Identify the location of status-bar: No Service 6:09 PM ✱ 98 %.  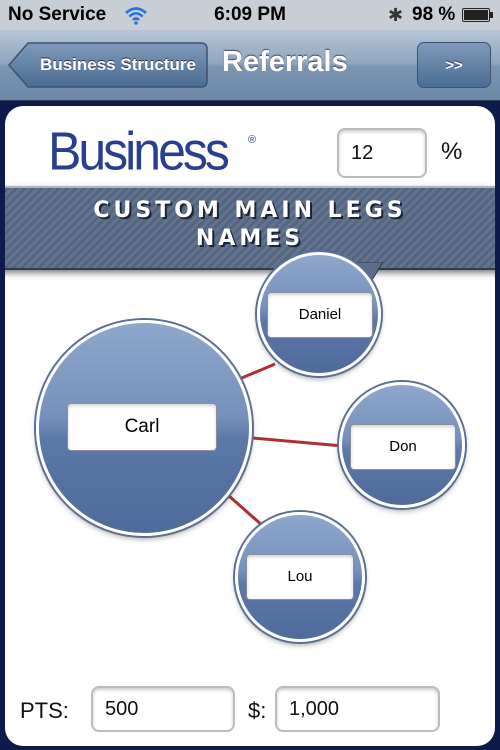
(250, 15).